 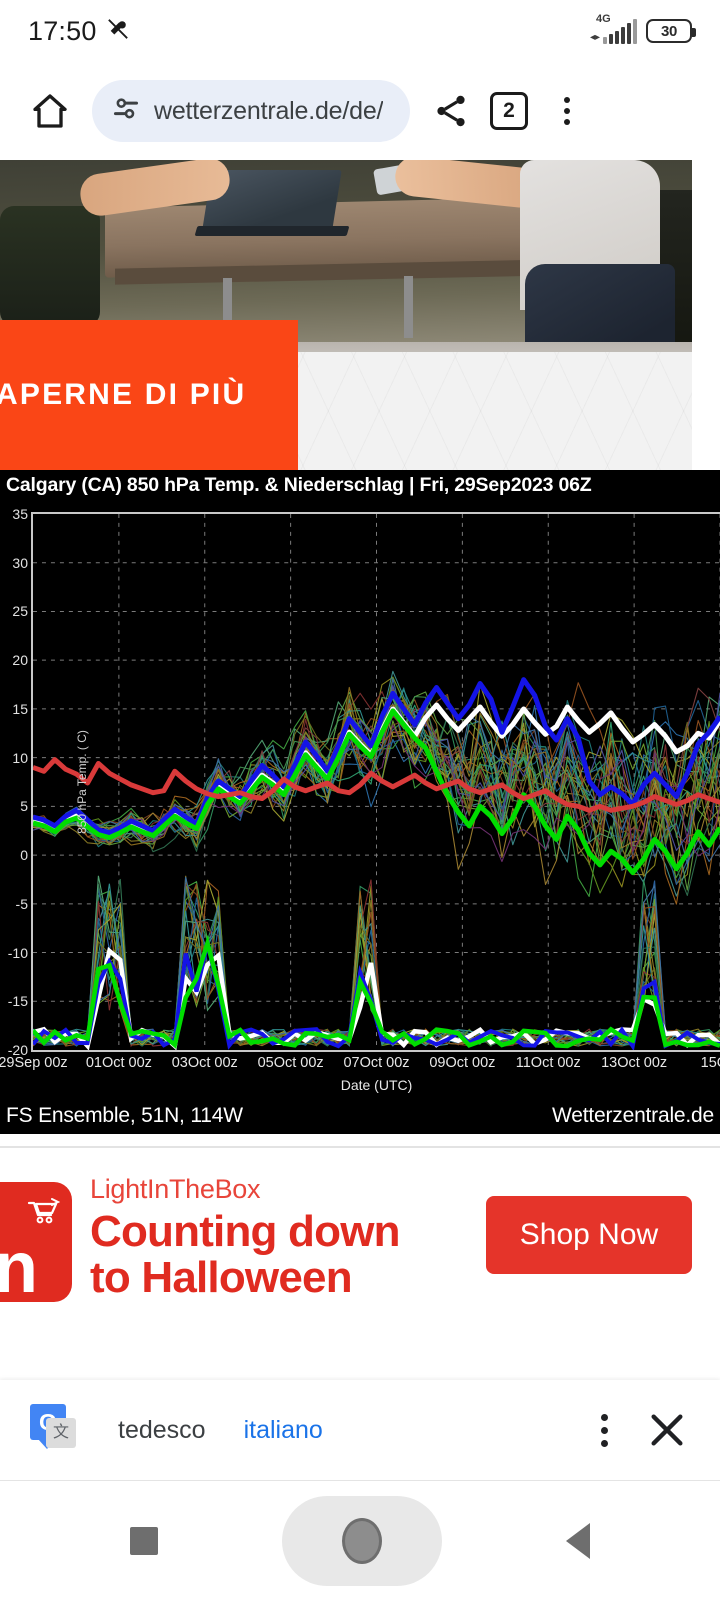 I want to click on data-arrows-icon: ◂▸, so click(x=594, y=37).